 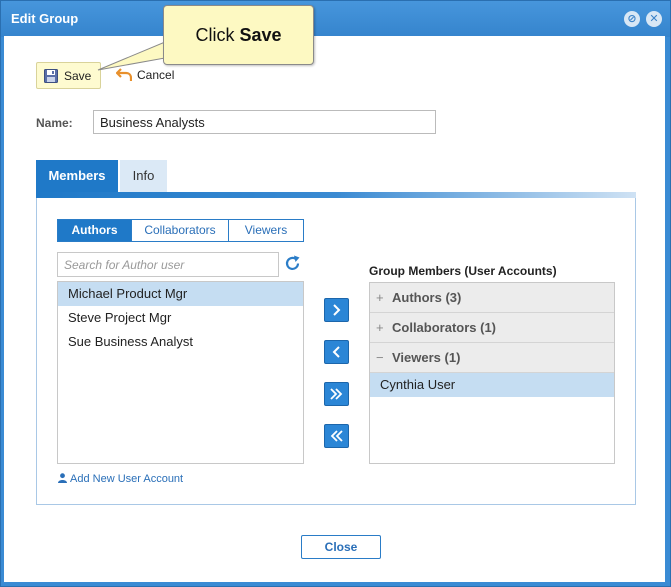 What do you see at coordinates (260, 35) in the screenshot?
I see `callout-emphasis: Save` at bounding box center [260, 35].